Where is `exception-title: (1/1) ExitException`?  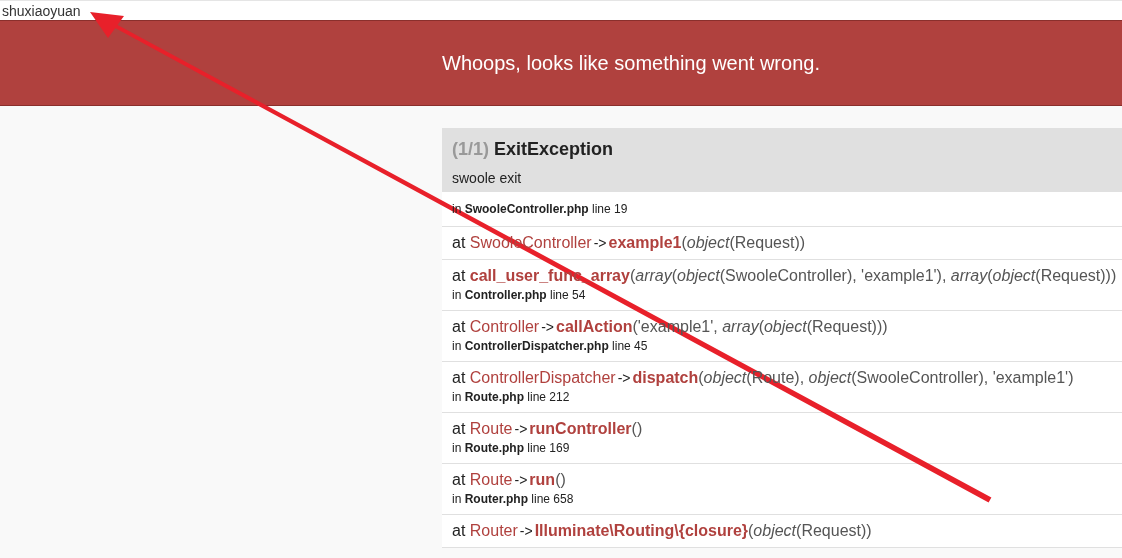
exception-title: (1/1) ExitException is located at coordinates (533, 149).